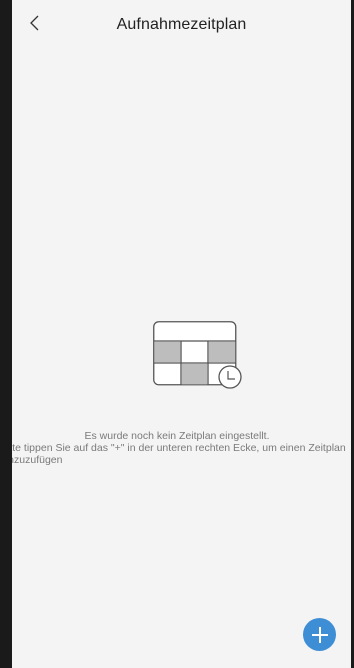 This screenshot has height=668, width=354. What do you see at coordinates (204, 357) in the screenshot?
I see `calendar-clock-icon` at bounding box center [204, 357].